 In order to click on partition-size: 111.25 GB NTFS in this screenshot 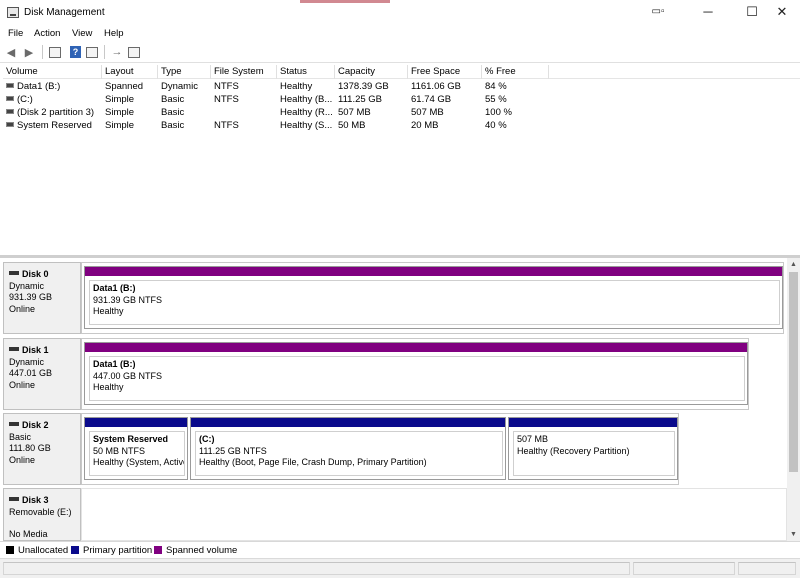, I will do `click(233, 450)`.